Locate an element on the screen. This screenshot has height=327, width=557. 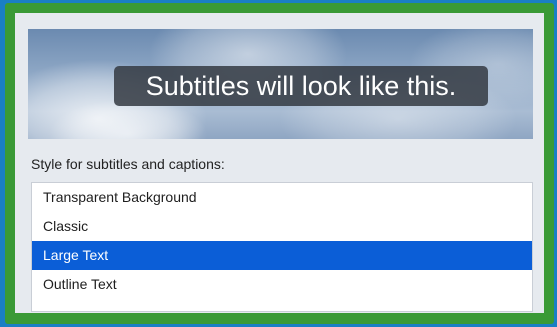
style-option-outline-text: Outline Text is located at coordinates (282, 284).